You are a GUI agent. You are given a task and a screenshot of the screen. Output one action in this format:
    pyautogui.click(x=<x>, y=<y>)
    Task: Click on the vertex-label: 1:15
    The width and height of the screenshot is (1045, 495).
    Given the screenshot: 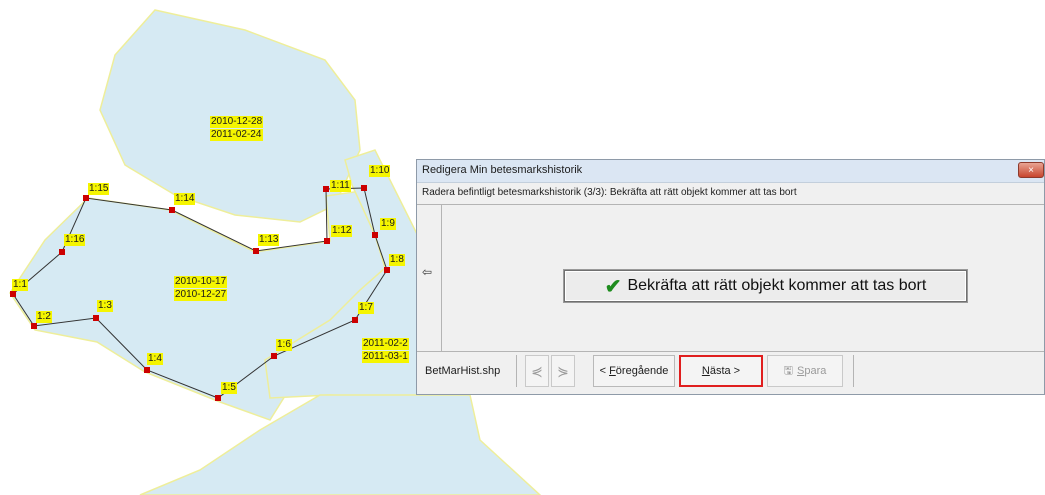 What is the action you would take?
    pyautogui.click(x=99, y=189)
    